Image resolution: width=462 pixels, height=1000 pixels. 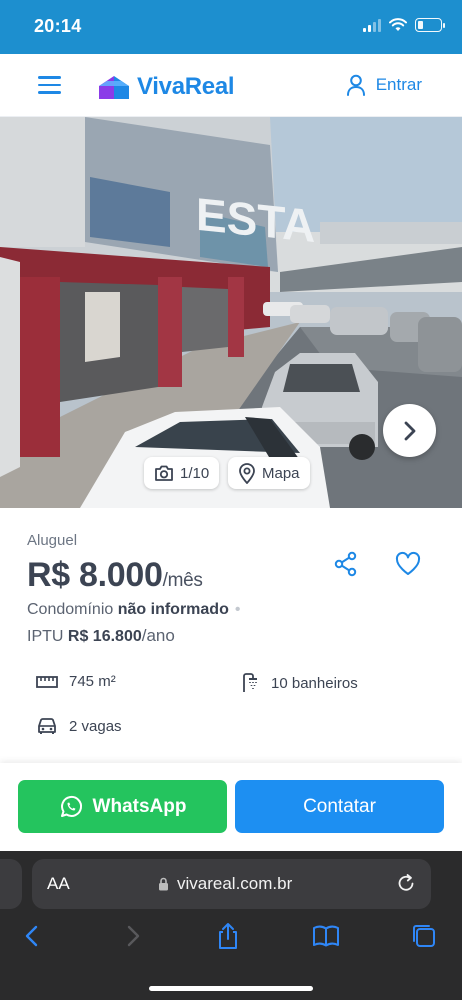 I want to click on wifi-icon, so click(x=398, y=24).